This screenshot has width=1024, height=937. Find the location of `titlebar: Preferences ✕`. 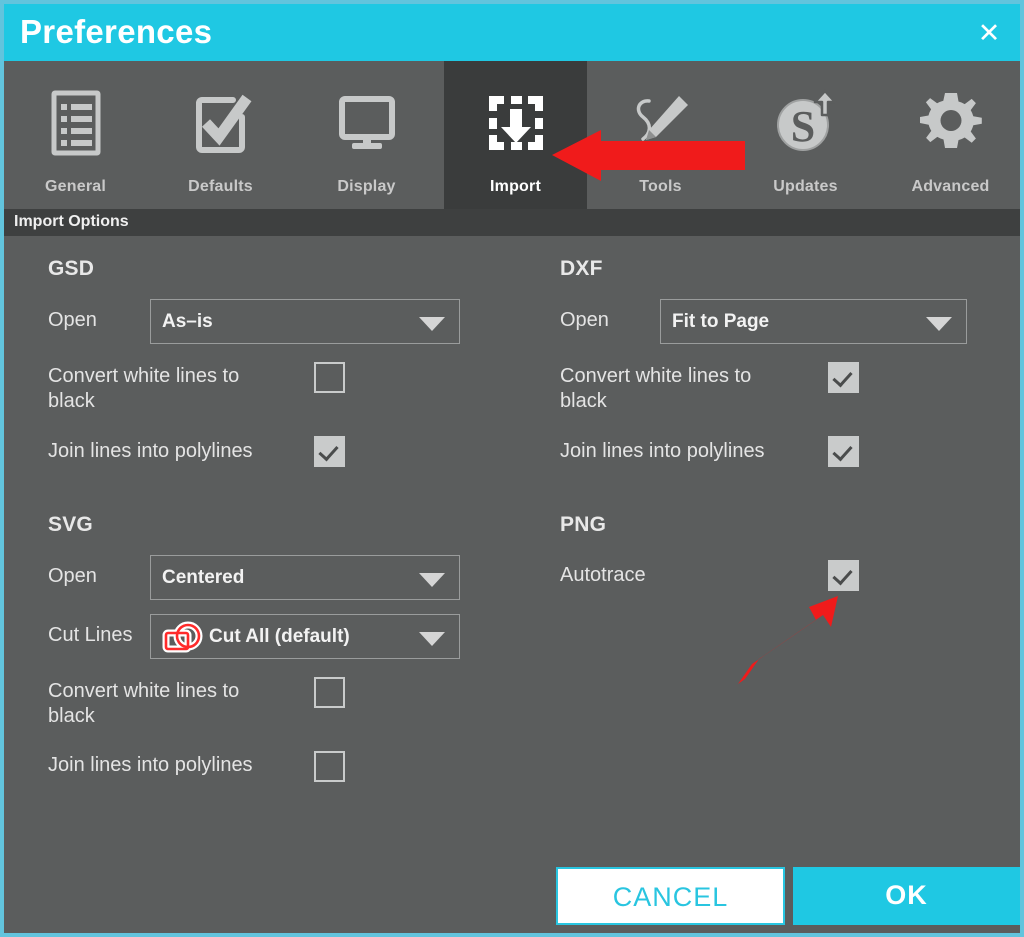

titlebar: Preferences ✕ is located at coordinates (512, 32).